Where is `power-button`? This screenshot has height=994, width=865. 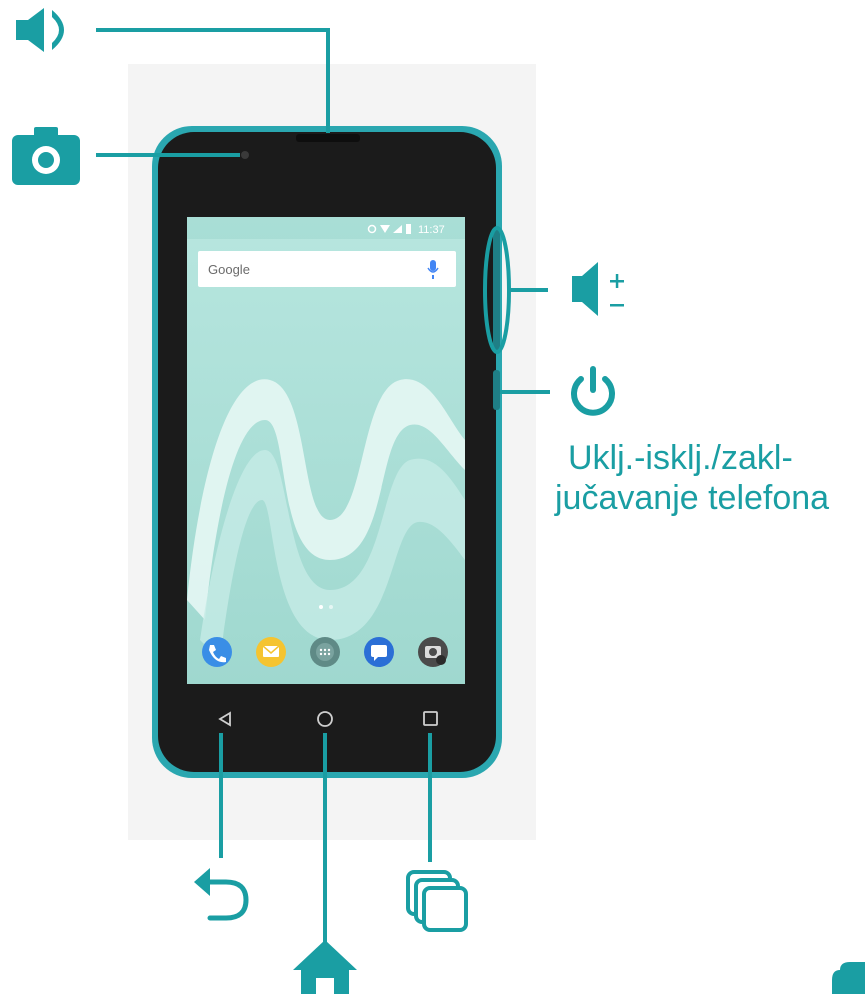 power-button is located at coordinates (496, 390).